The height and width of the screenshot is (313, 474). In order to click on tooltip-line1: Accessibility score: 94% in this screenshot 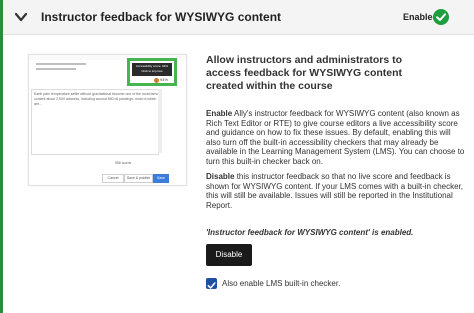, I will do `click(152, 66)`.